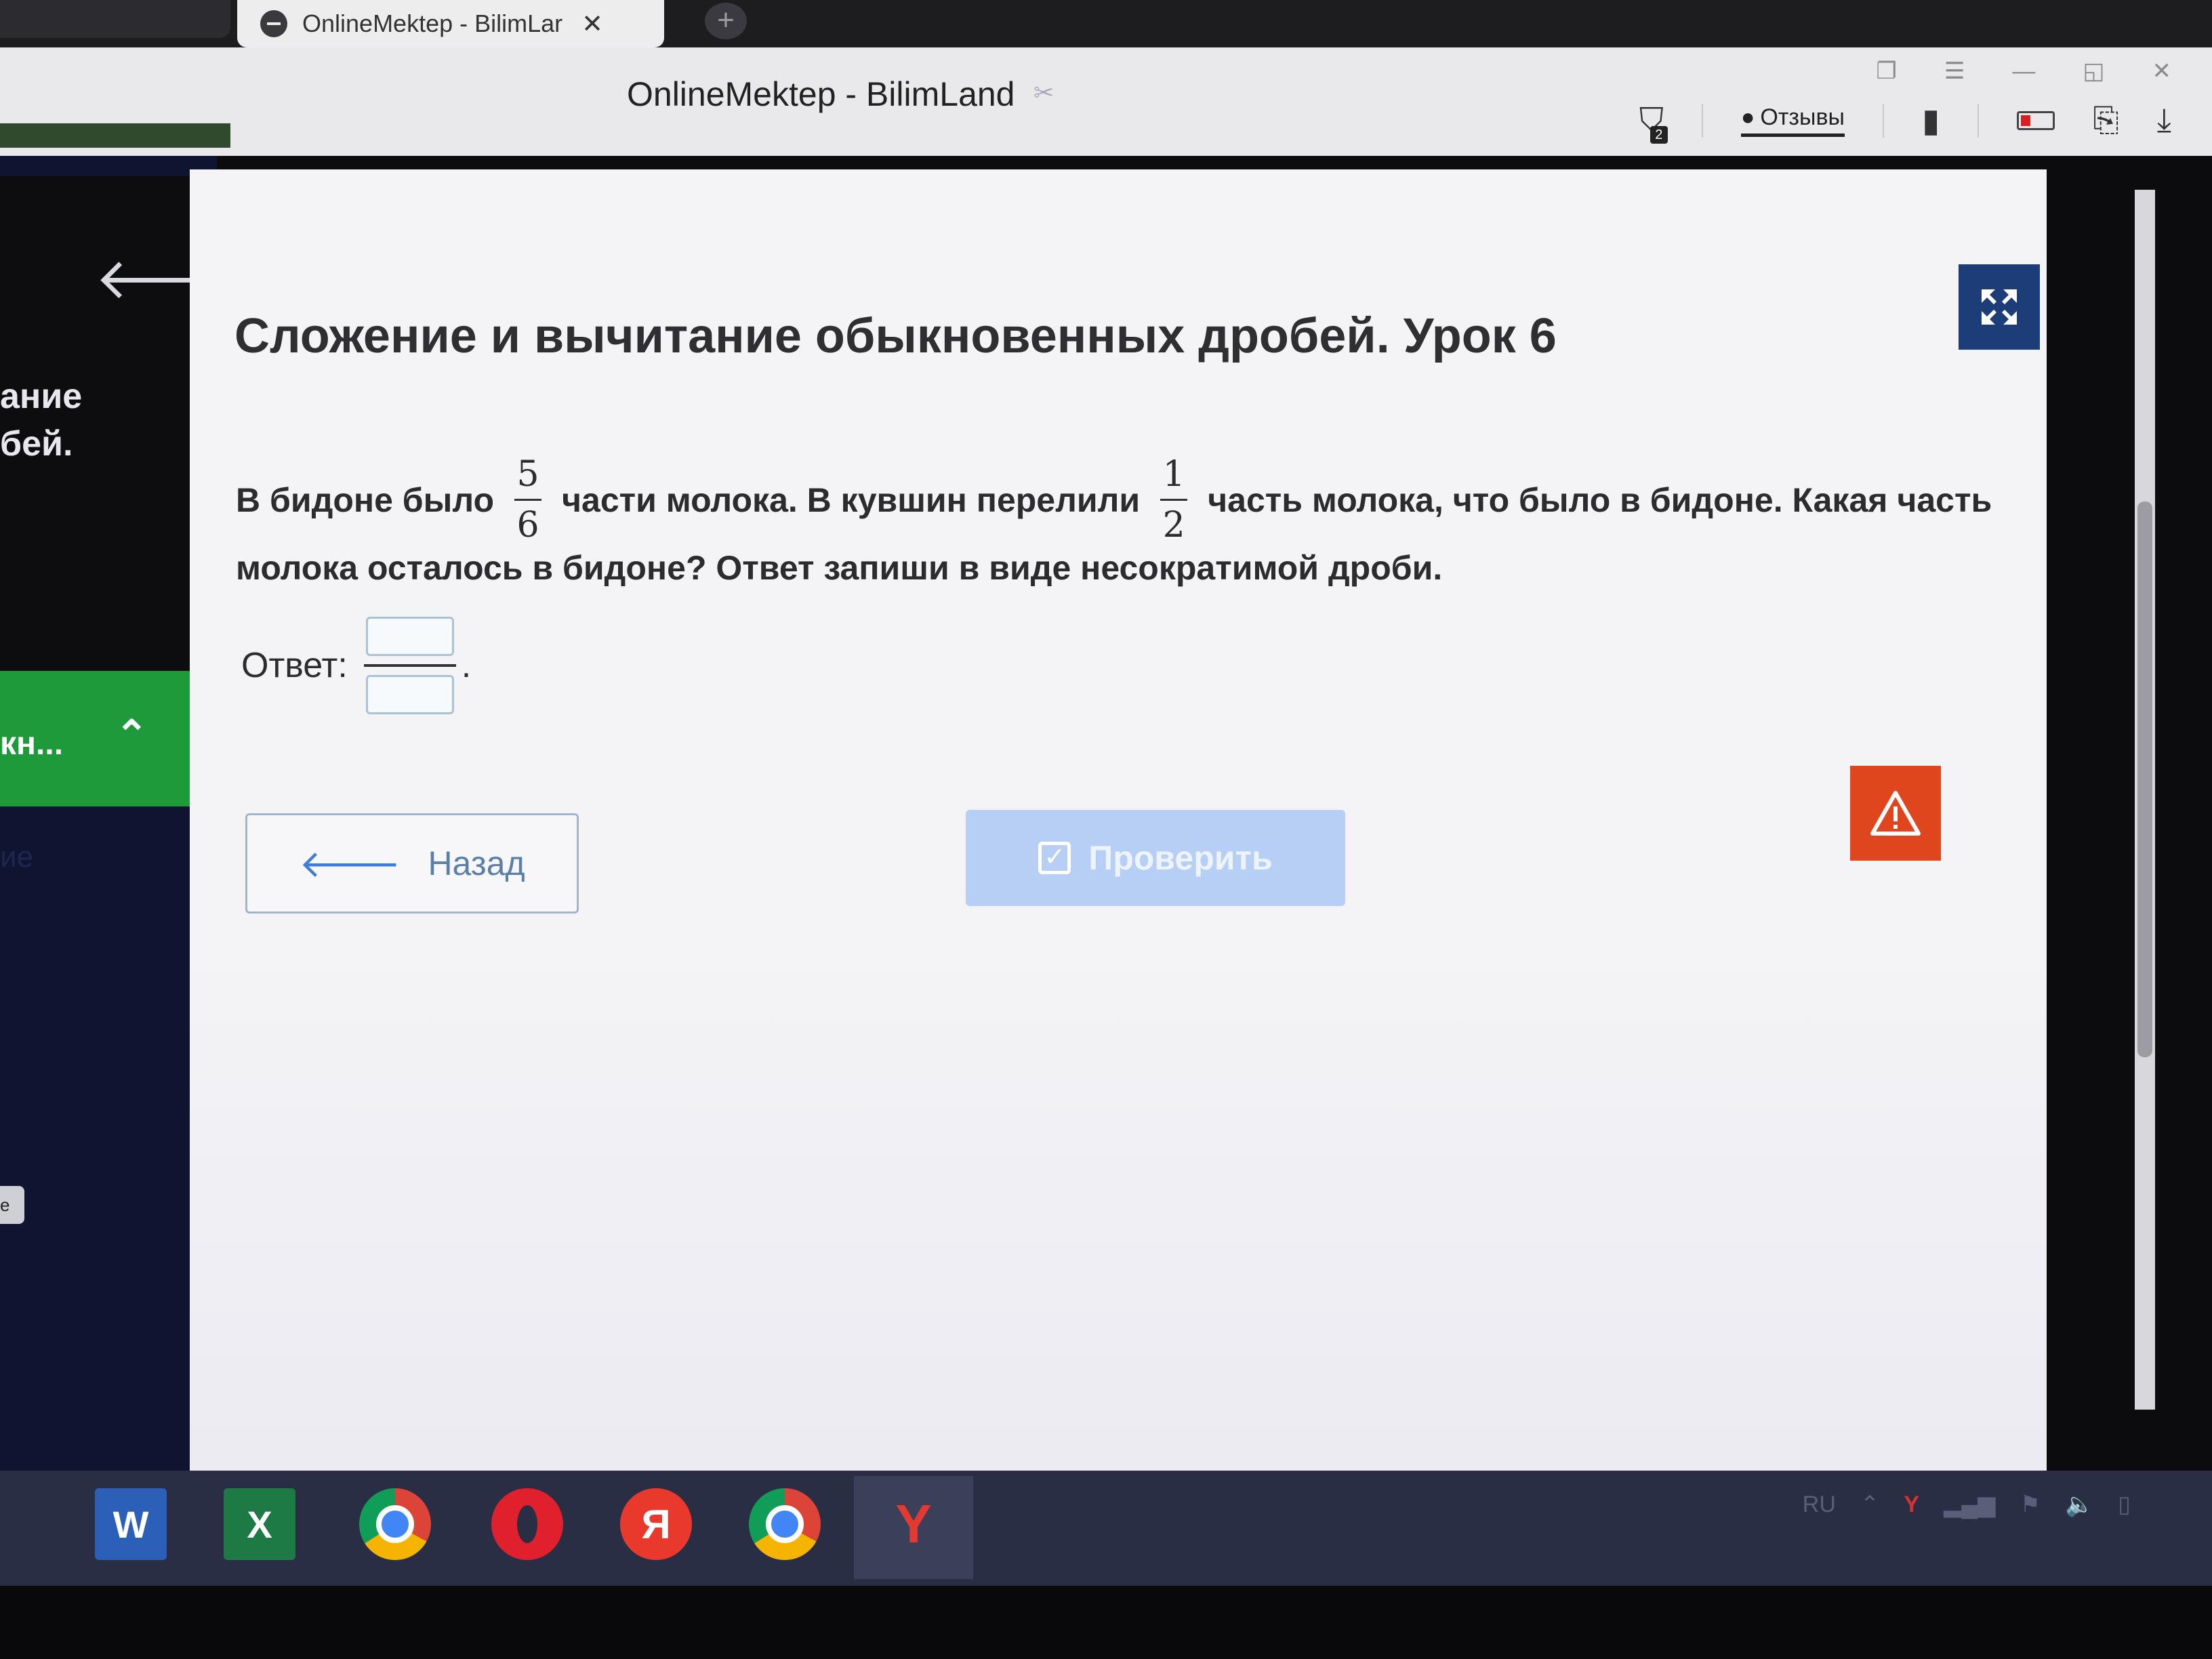 The height and width of the screenshot is (1659, 2212). Describe the element at coordinates (2162, 72) in the screenshot. I see `window-close-icon: ✕` at that location.